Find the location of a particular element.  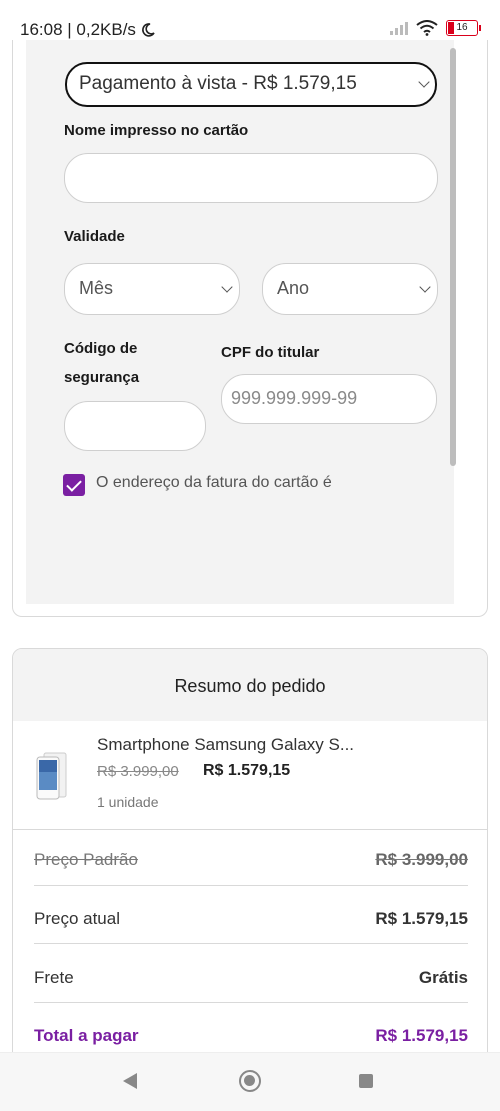

battery-icon: 16 is located at coordinates (463, 28).